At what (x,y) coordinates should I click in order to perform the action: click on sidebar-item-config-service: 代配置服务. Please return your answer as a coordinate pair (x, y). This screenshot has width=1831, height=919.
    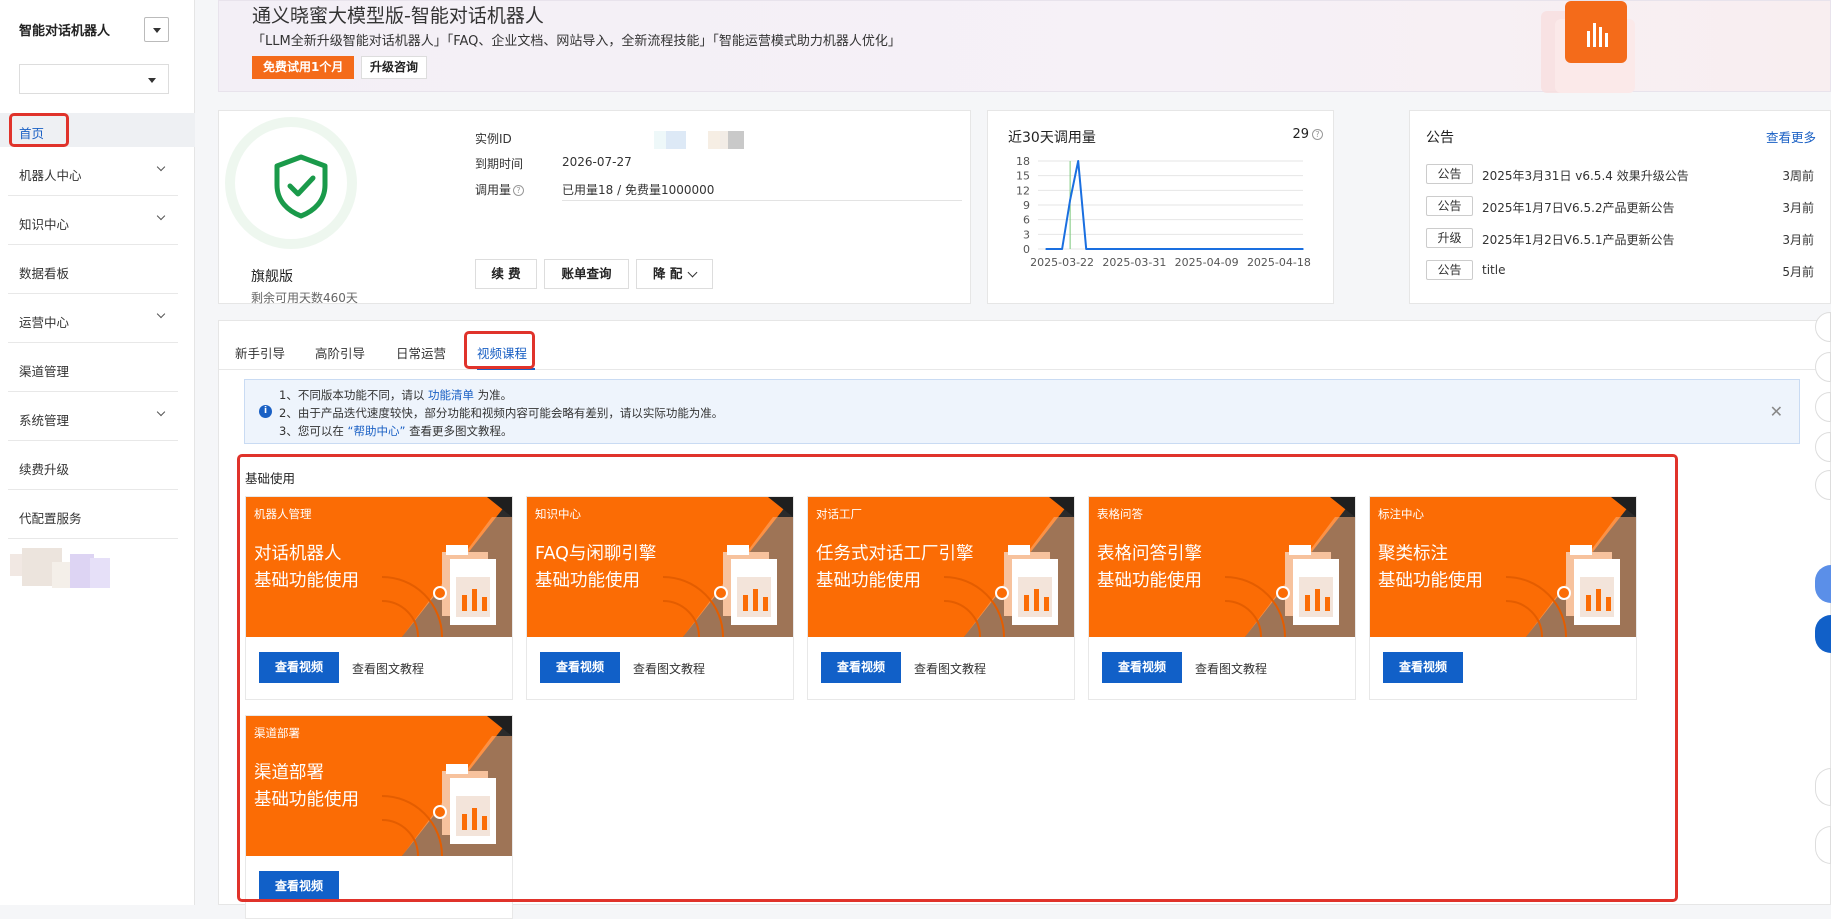
    Looking at the image, I should click on (97, 514).